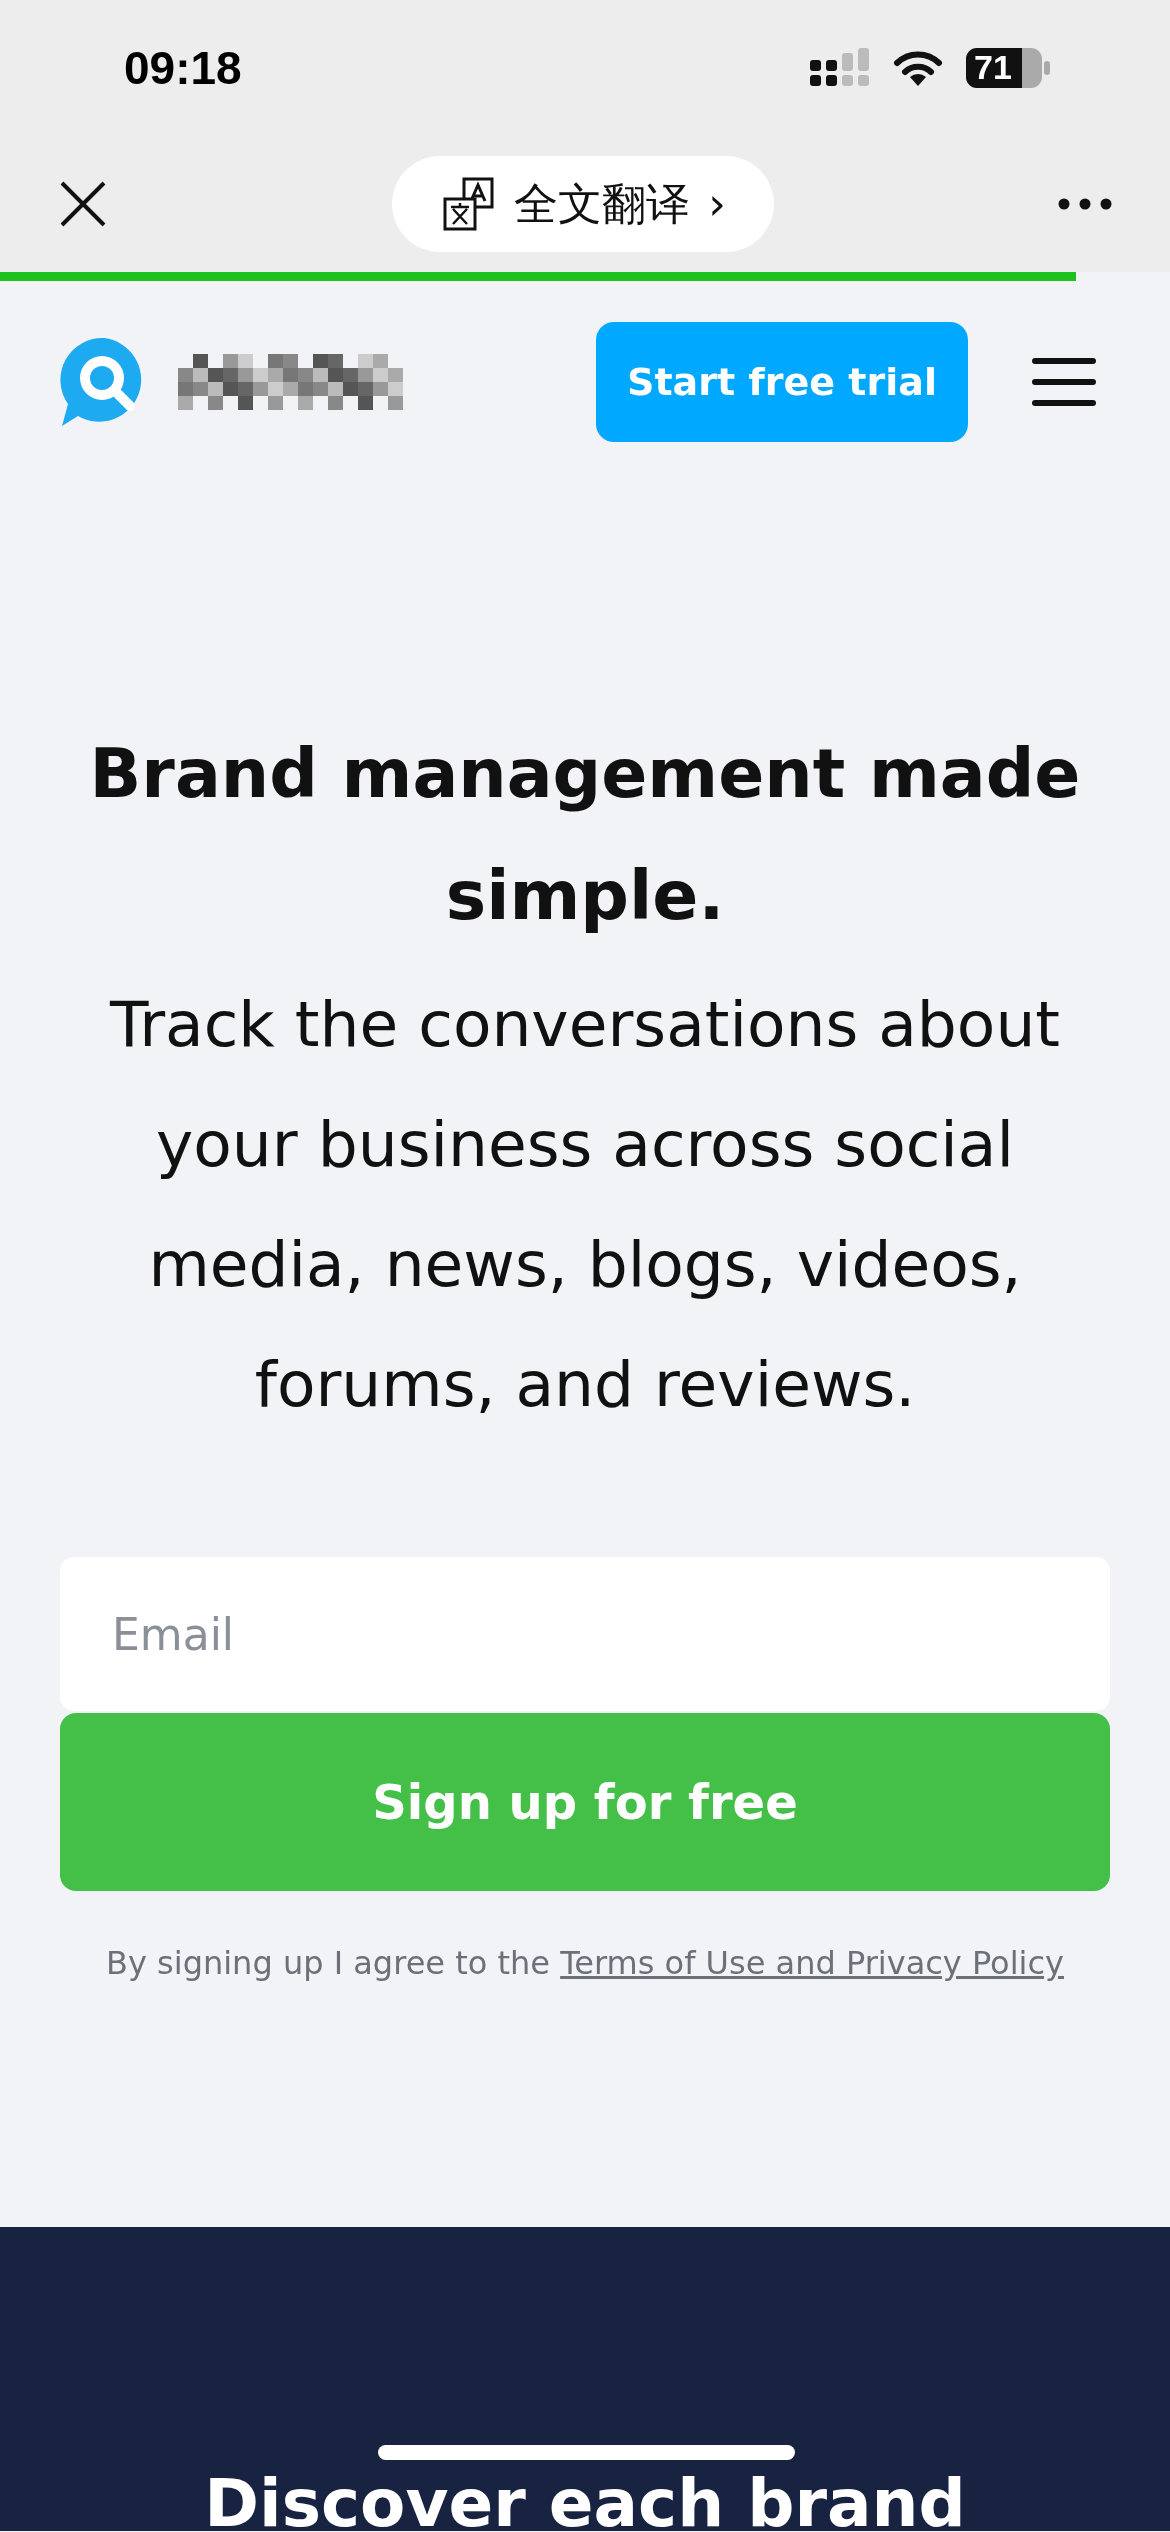  What do you see at coordinates (469, 203) in the screenshot?
I see `translate-icon` at bounding box center [469, 203].